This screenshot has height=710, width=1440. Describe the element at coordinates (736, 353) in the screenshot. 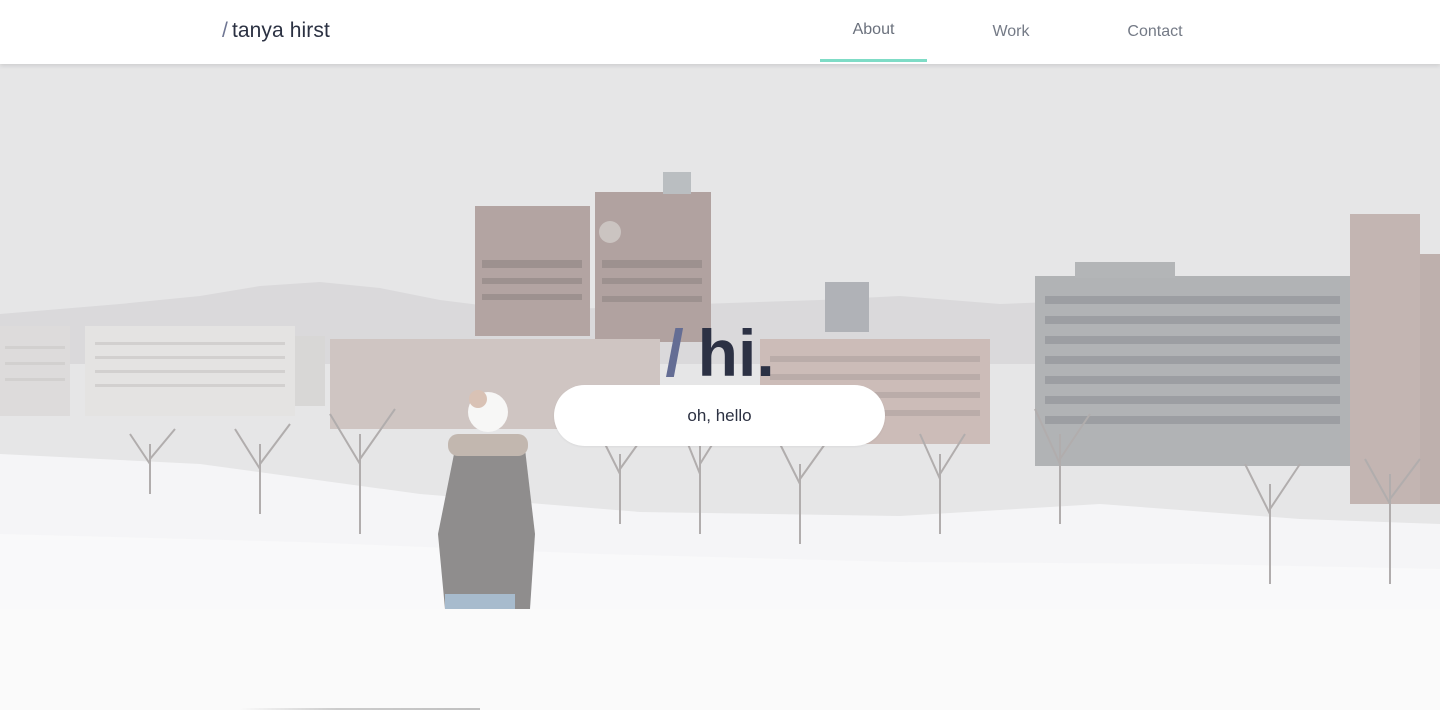

I see `hero-heading-text: hi.` at that location.